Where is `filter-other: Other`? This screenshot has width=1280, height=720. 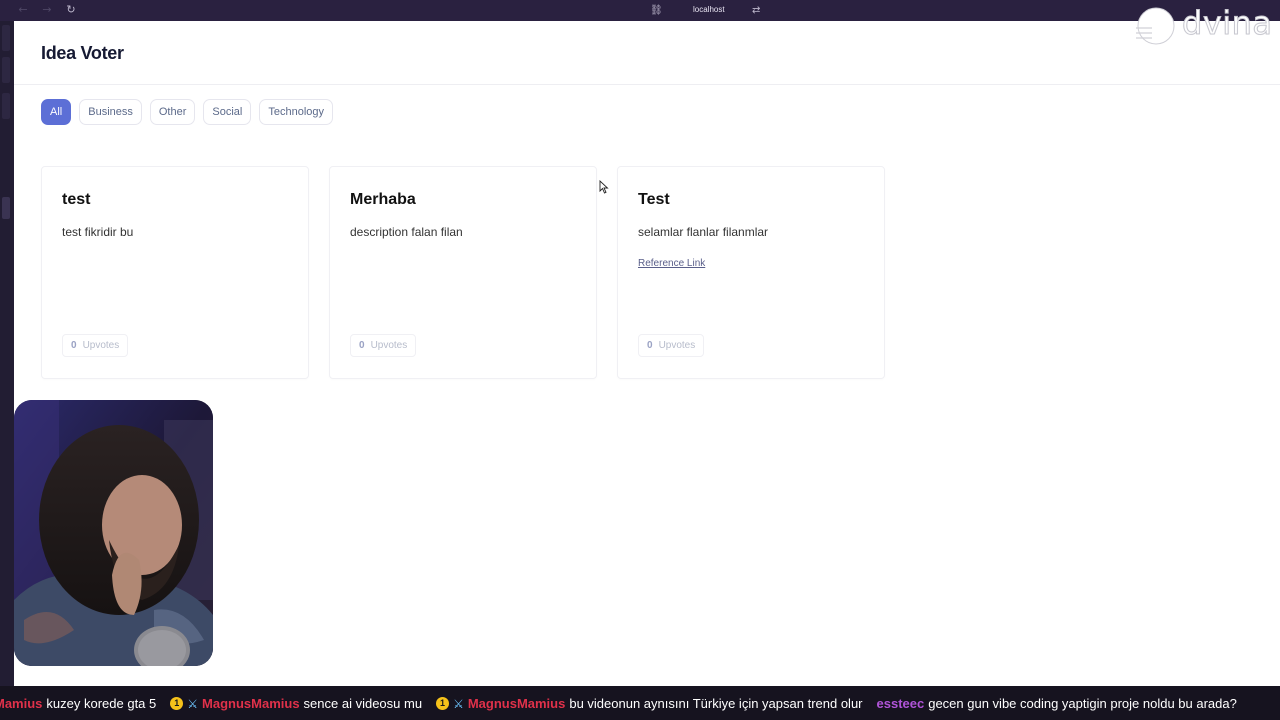
filter-other: Other is located at coordinates (172, 112).